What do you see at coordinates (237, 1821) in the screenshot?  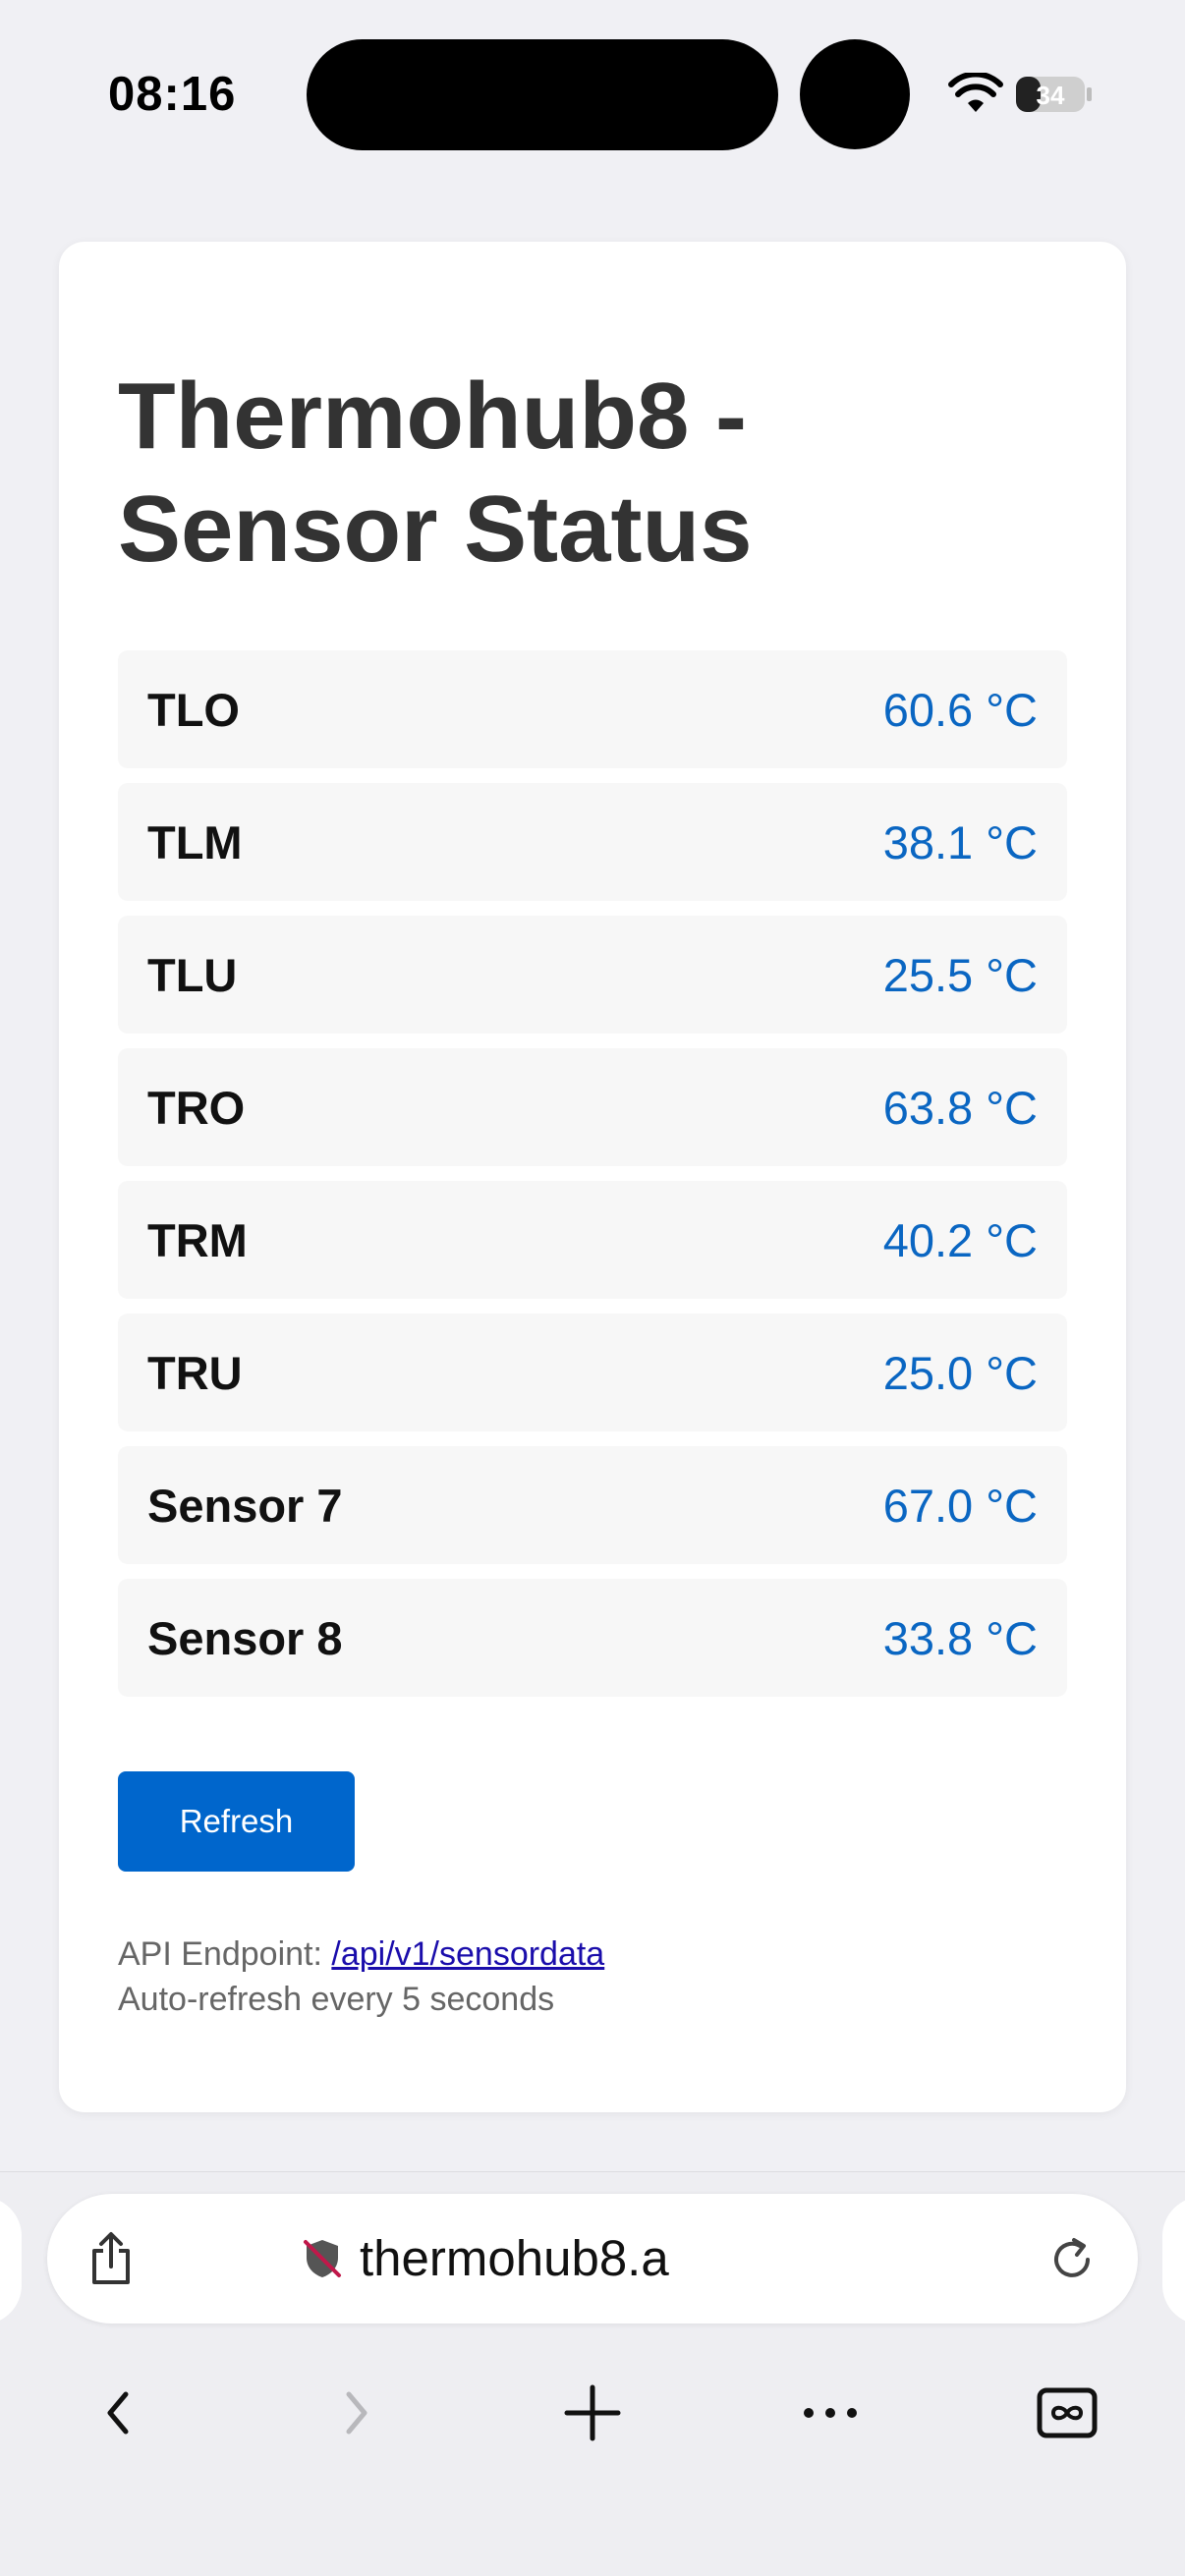 I see `refresh-button: Refresh` at bounding box center [237, 1821].